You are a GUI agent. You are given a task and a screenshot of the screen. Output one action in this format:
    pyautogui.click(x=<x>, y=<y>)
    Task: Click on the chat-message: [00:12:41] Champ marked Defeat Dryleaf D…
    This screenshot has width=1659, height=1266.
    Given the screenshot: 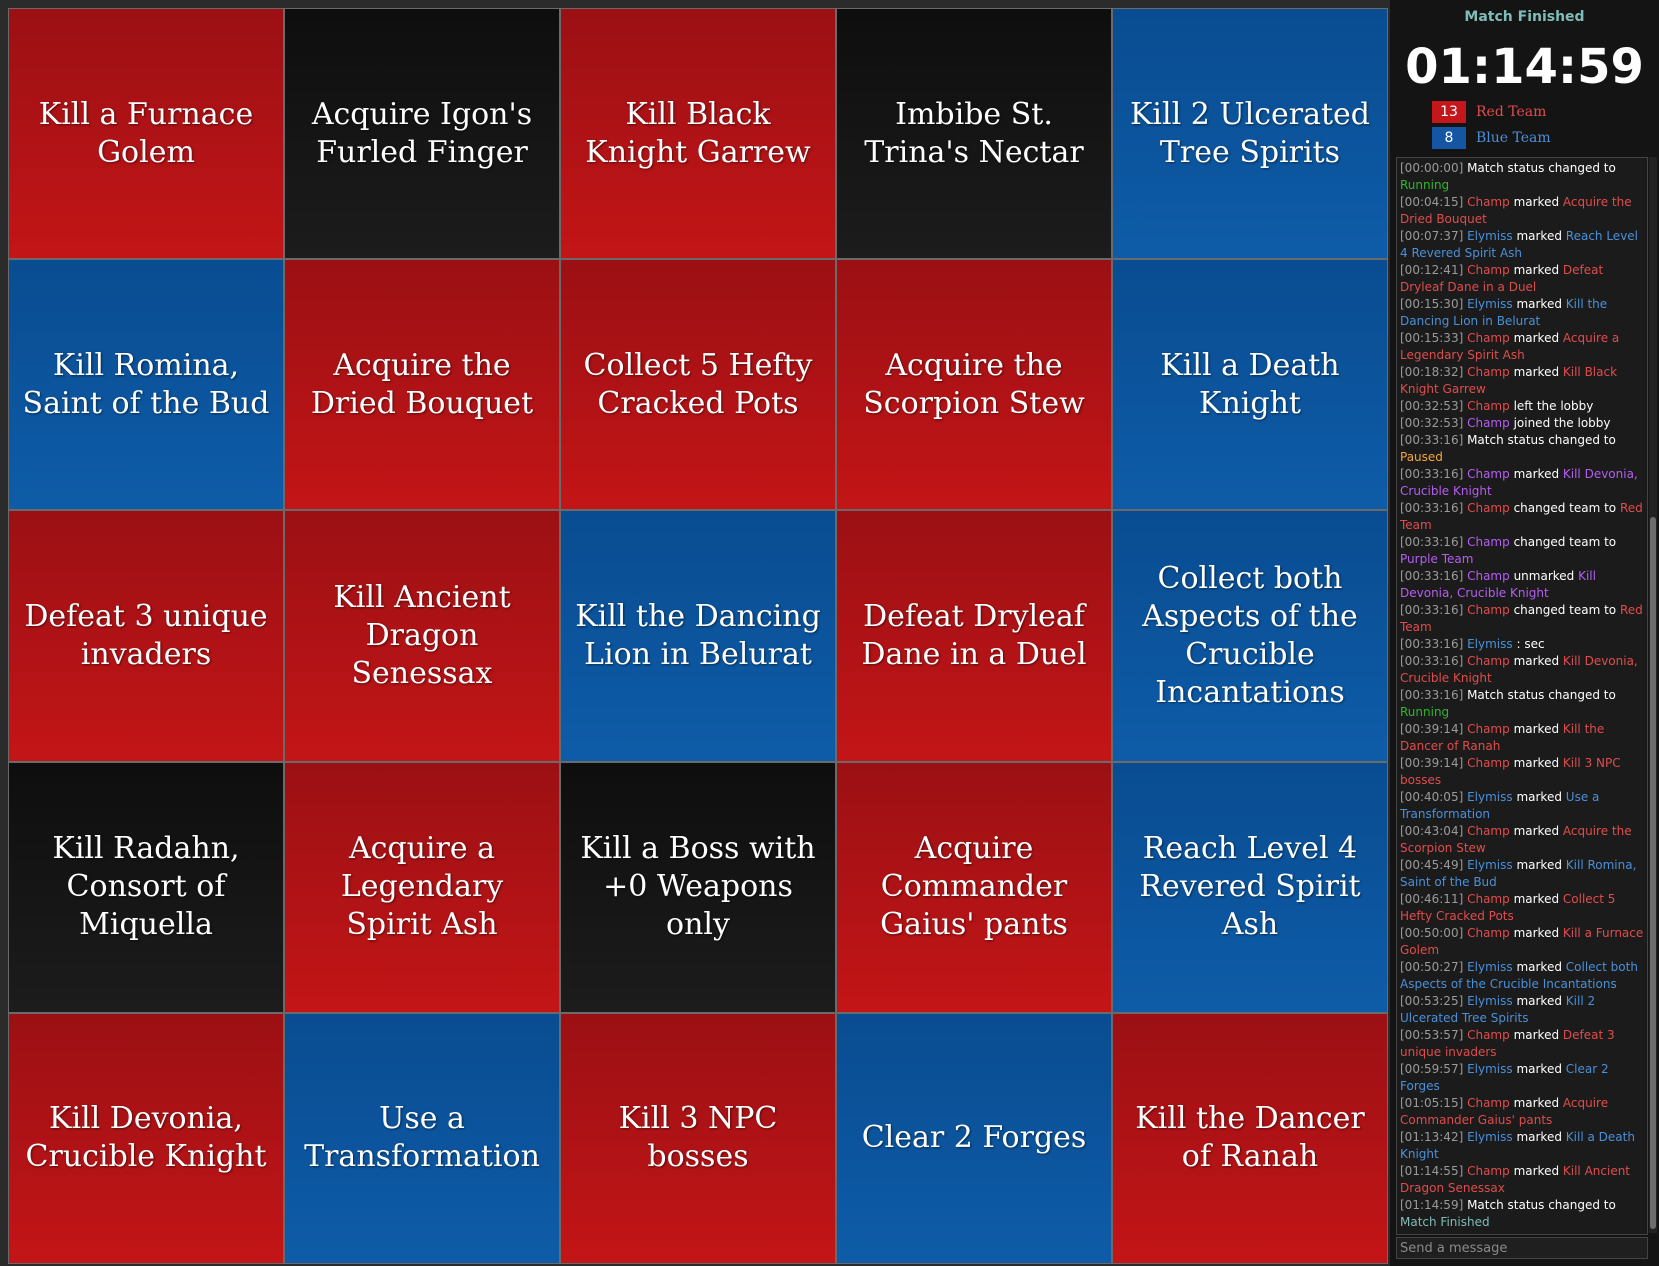 What is the action you would take?
    pyautogui.click(x=1522, y=279)
    